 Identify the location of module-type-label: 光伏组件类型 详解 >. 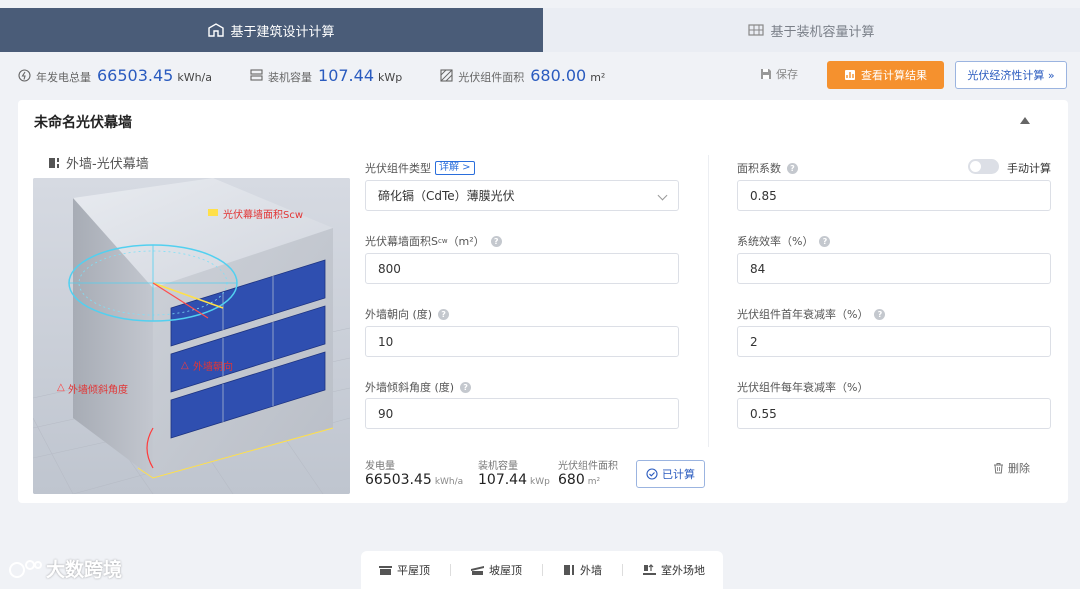
(420, 168).